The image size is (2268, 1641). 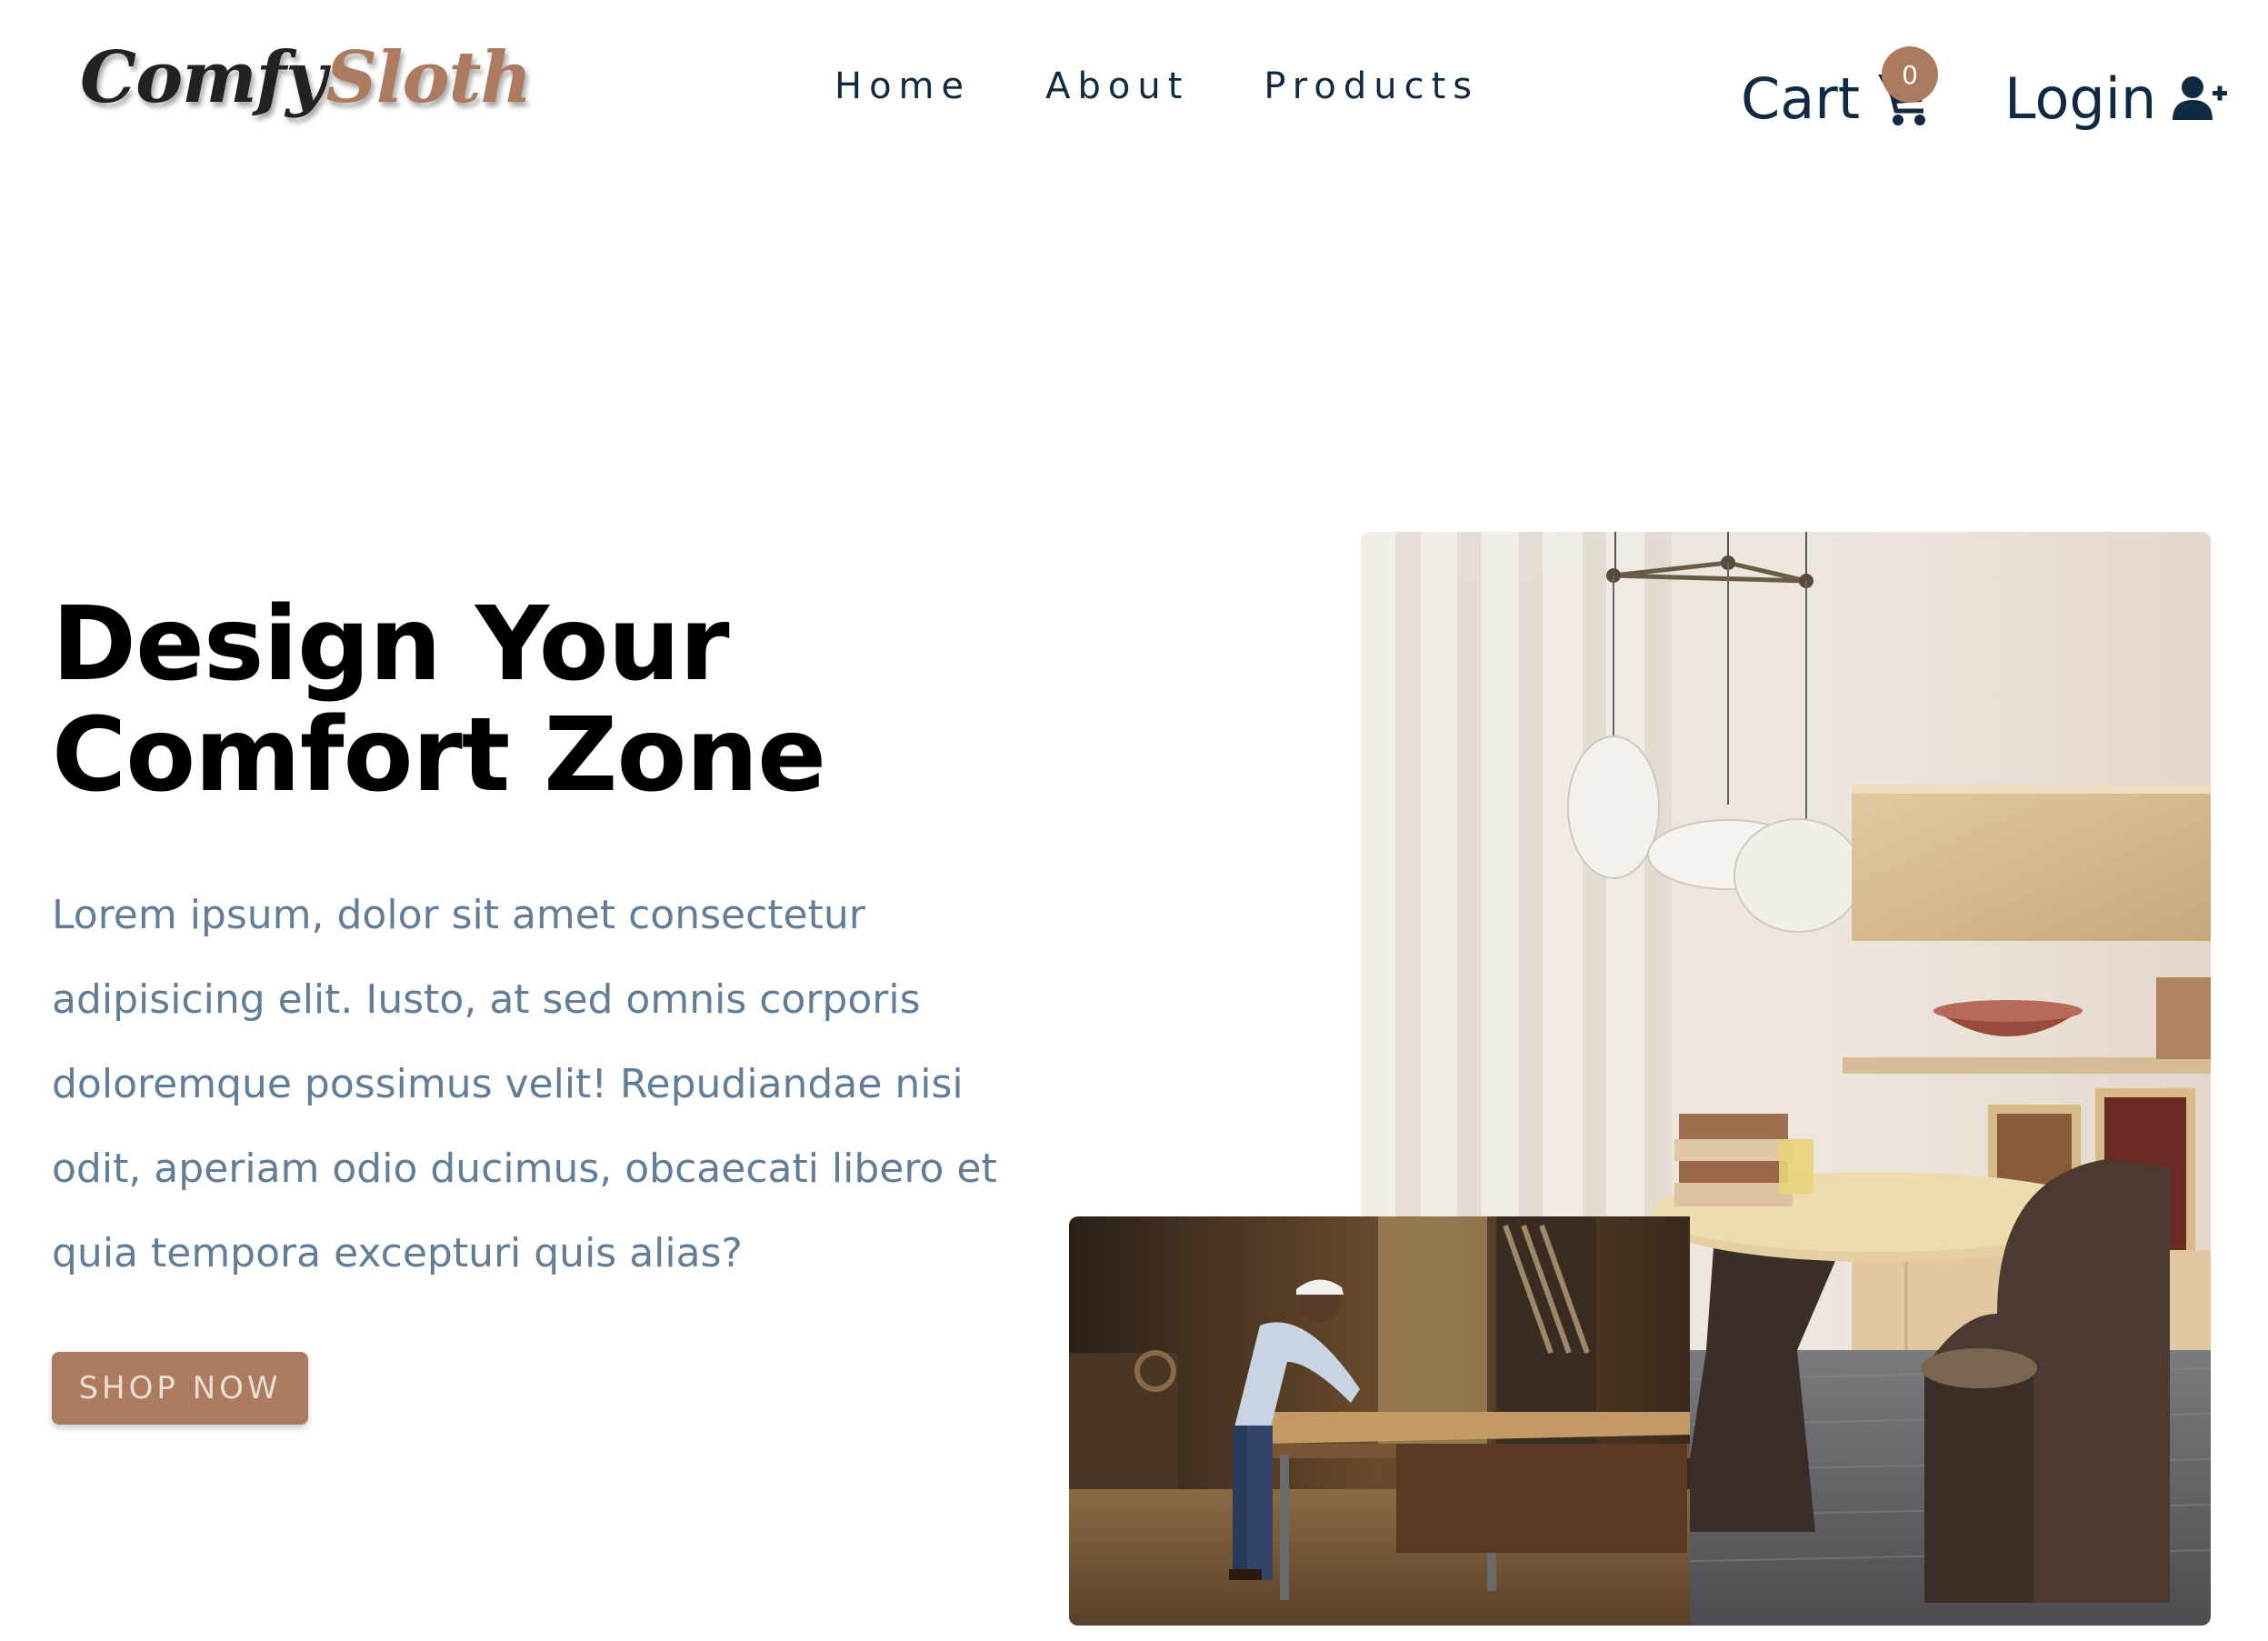 What do you see at coordinates (1801, 98) in the screenshot?
I see `cart-label: Cart` at bounding box center [1801, 98].